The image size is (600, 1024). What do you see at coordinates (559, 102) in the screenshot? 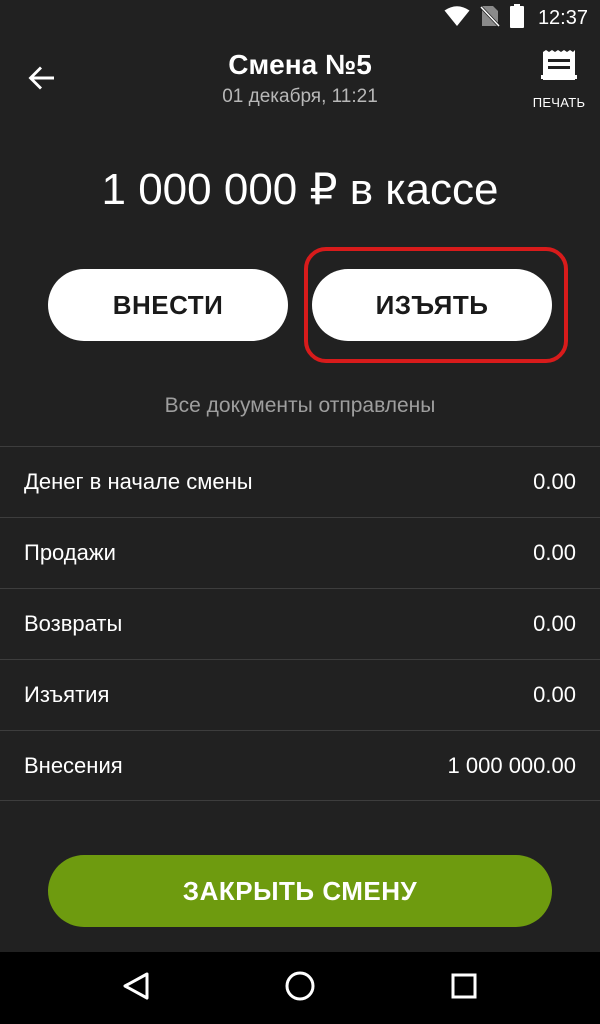
I see `print-label: ПЕЧАТЬ` at bounding box center [559, 102].